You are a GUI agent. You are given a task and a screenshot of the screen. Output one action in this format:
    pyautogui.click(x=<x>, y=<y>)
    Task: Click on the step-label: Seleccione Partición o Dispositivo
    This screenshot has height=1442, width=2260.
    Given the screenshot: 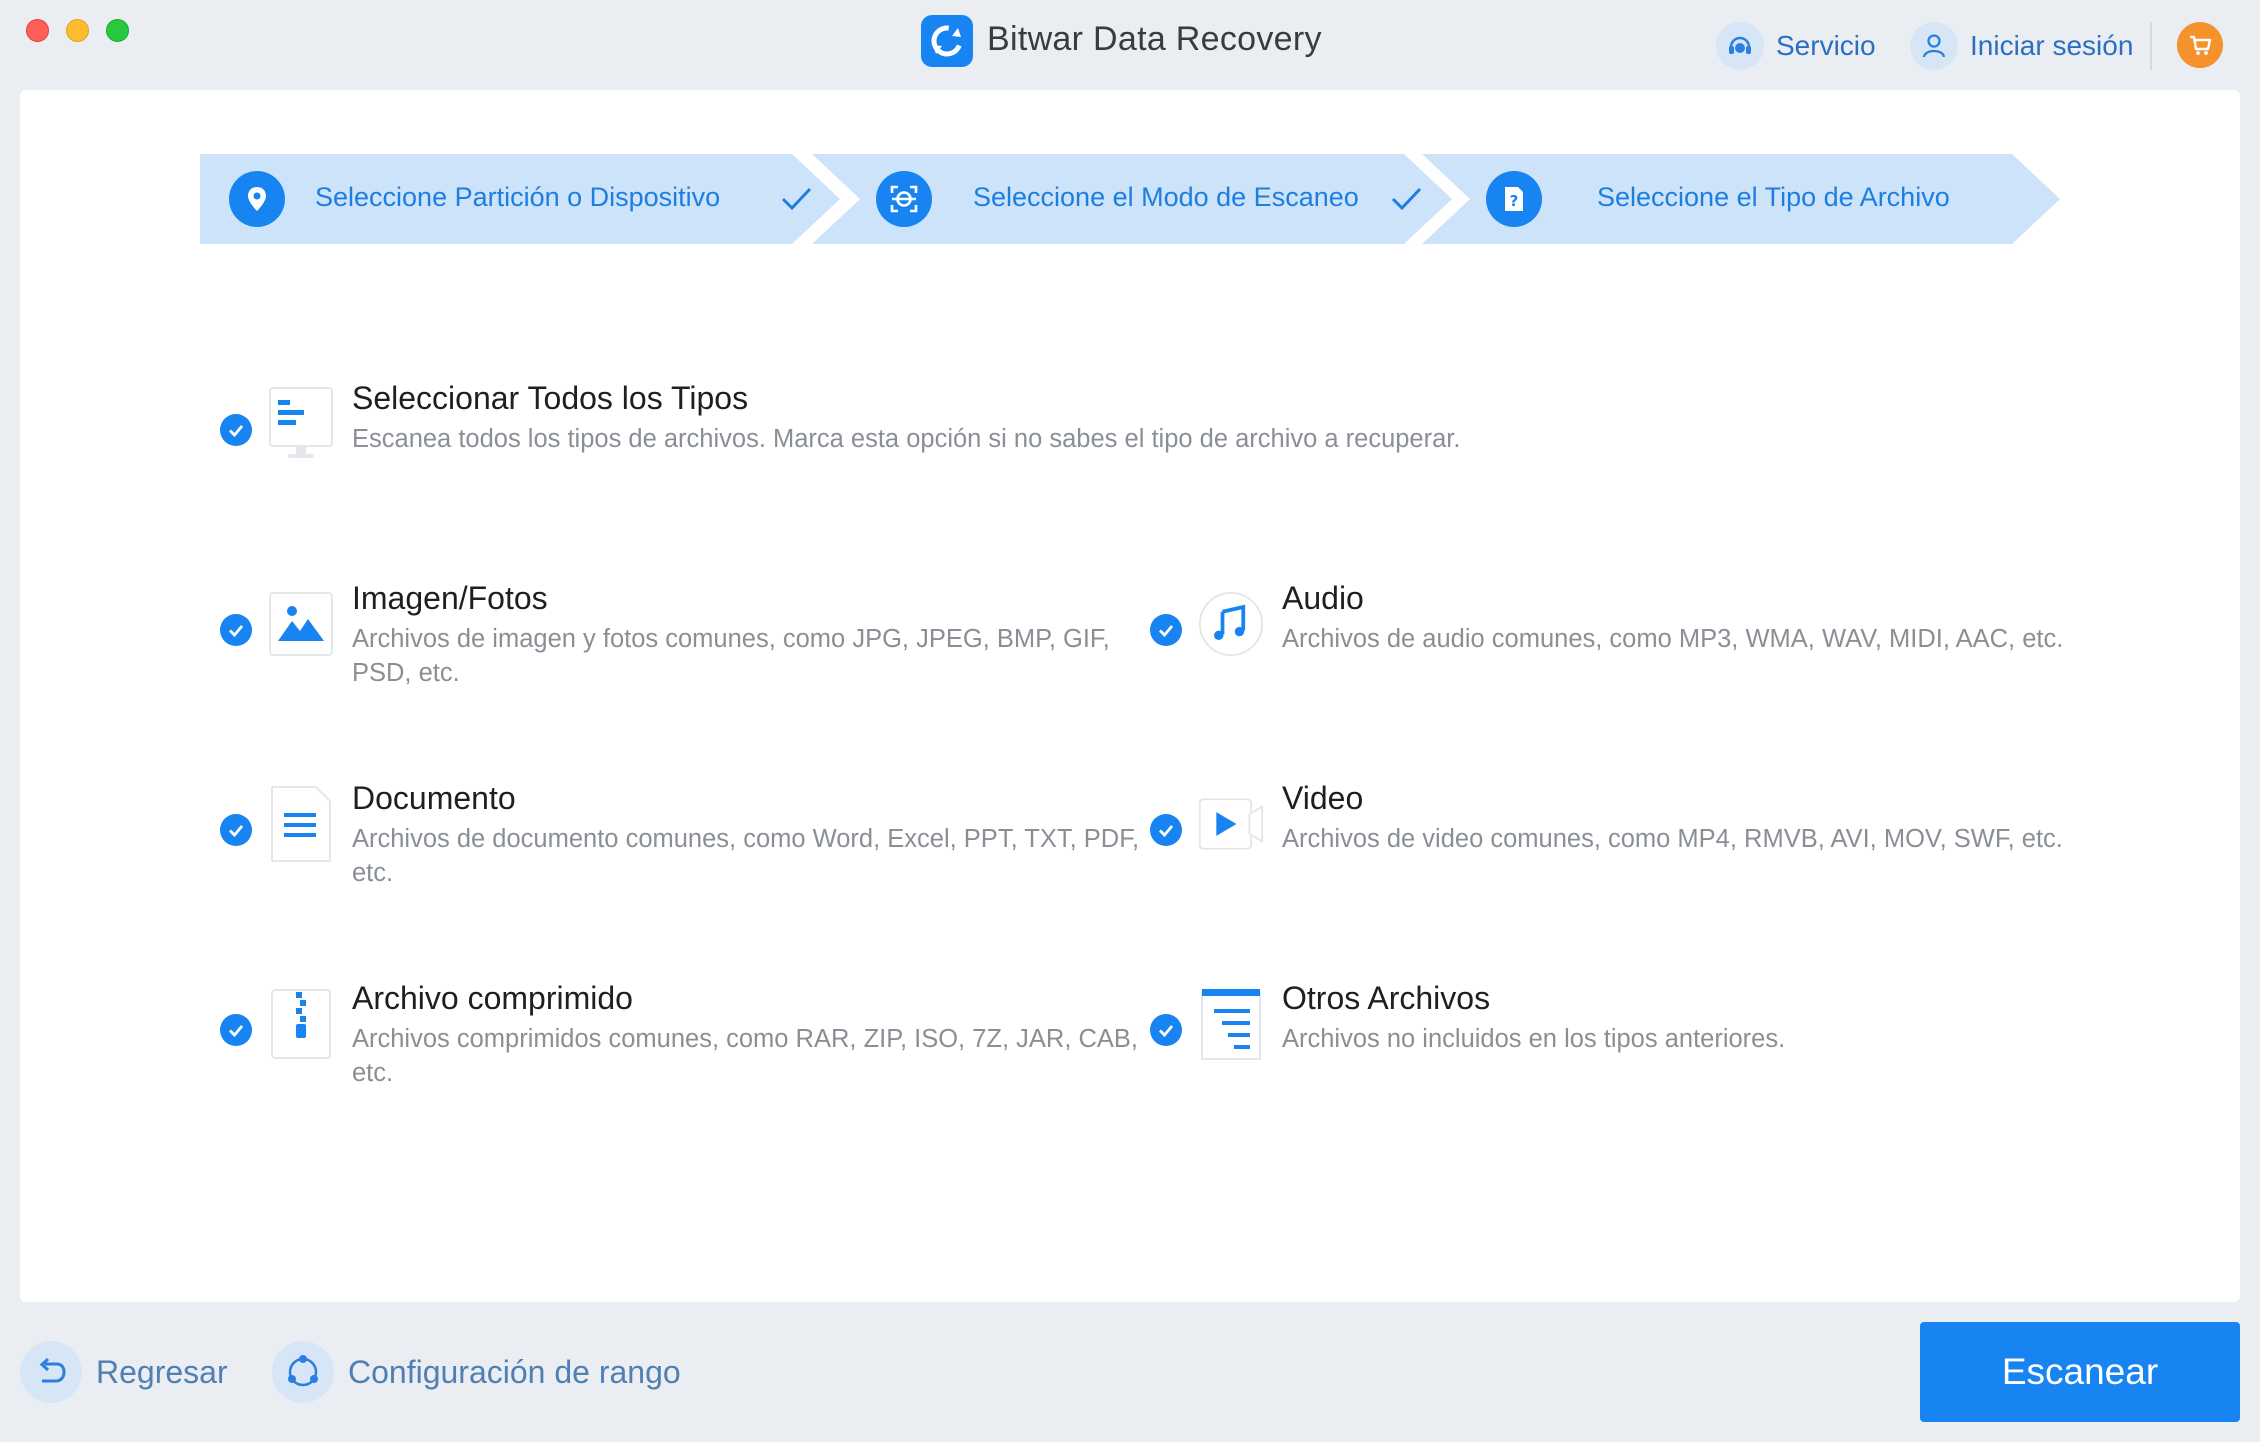 What is the action you would take?
    pyautogui.click(x=518, y=197)
    